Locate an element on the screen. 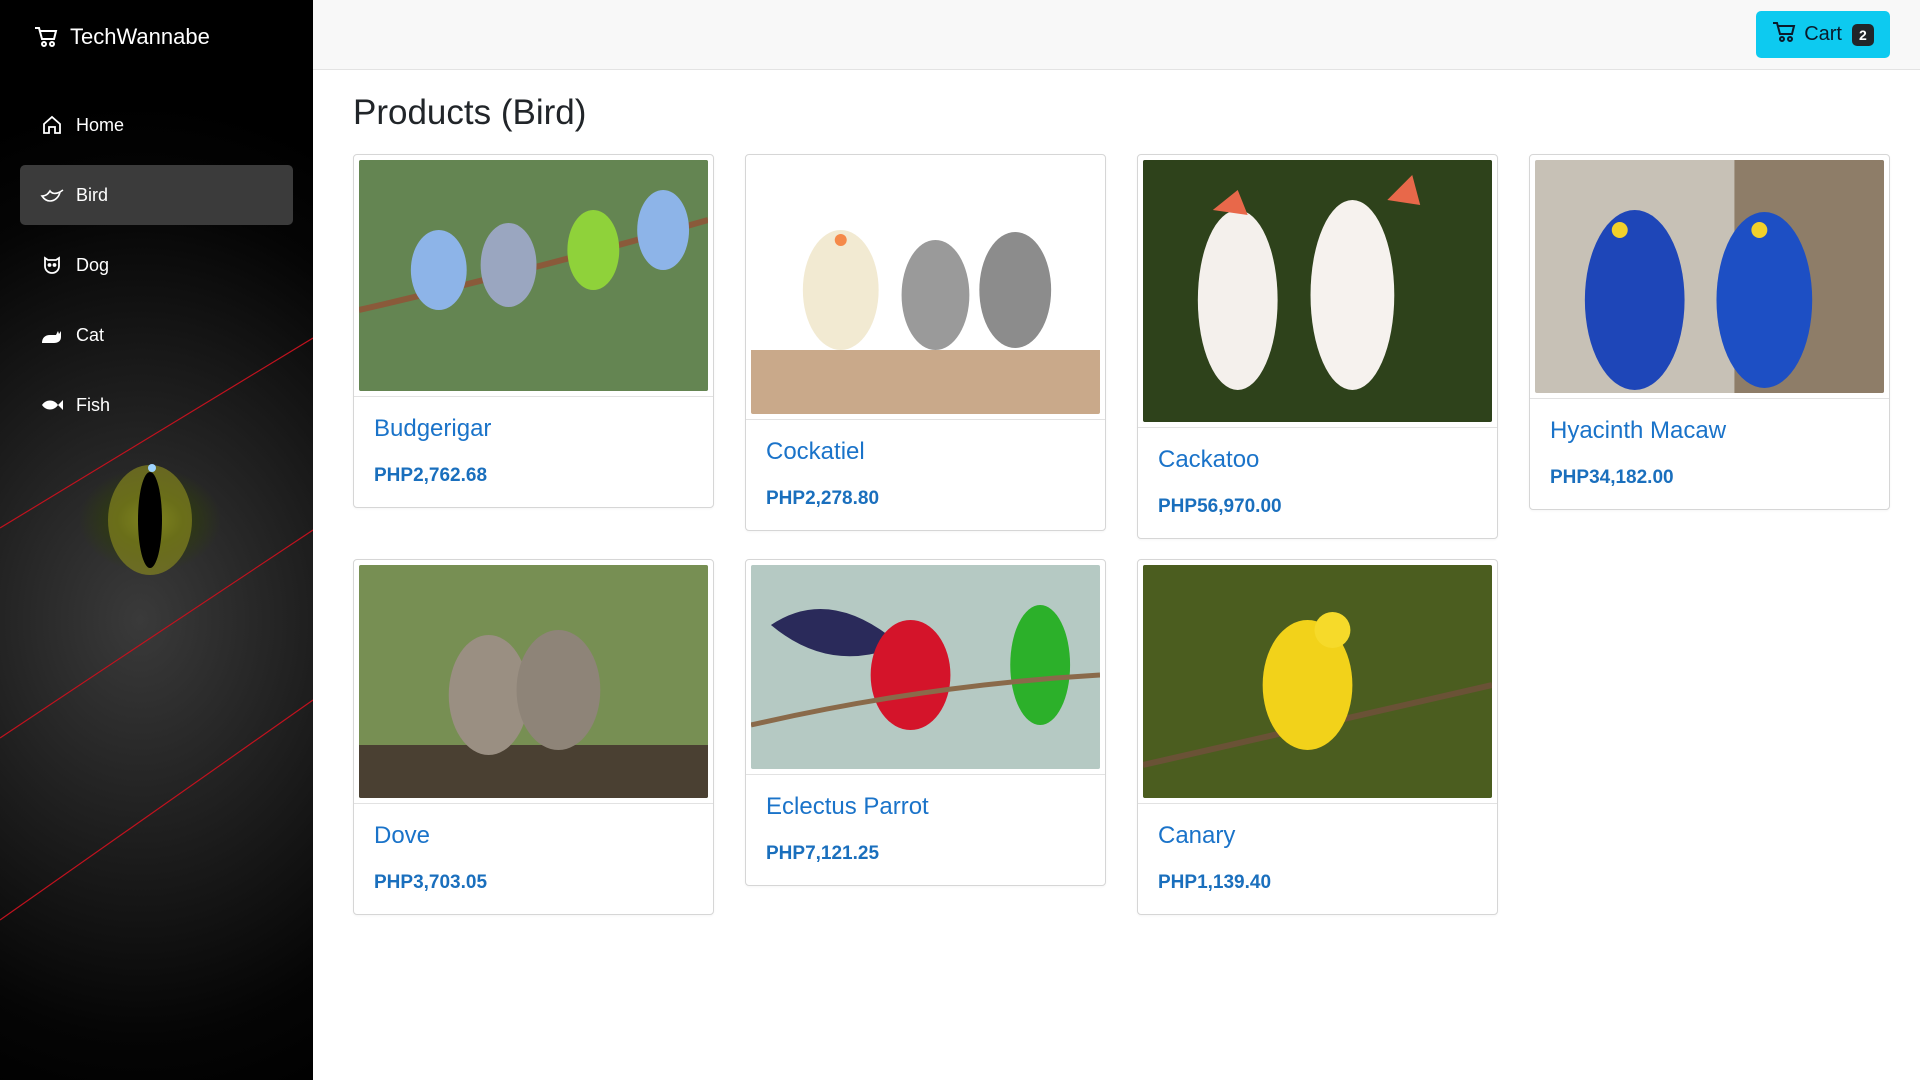 The width and height of the screenshot is (1920, 1080). sidebar-item-bird: Bird is located at coordinates (156, 195).